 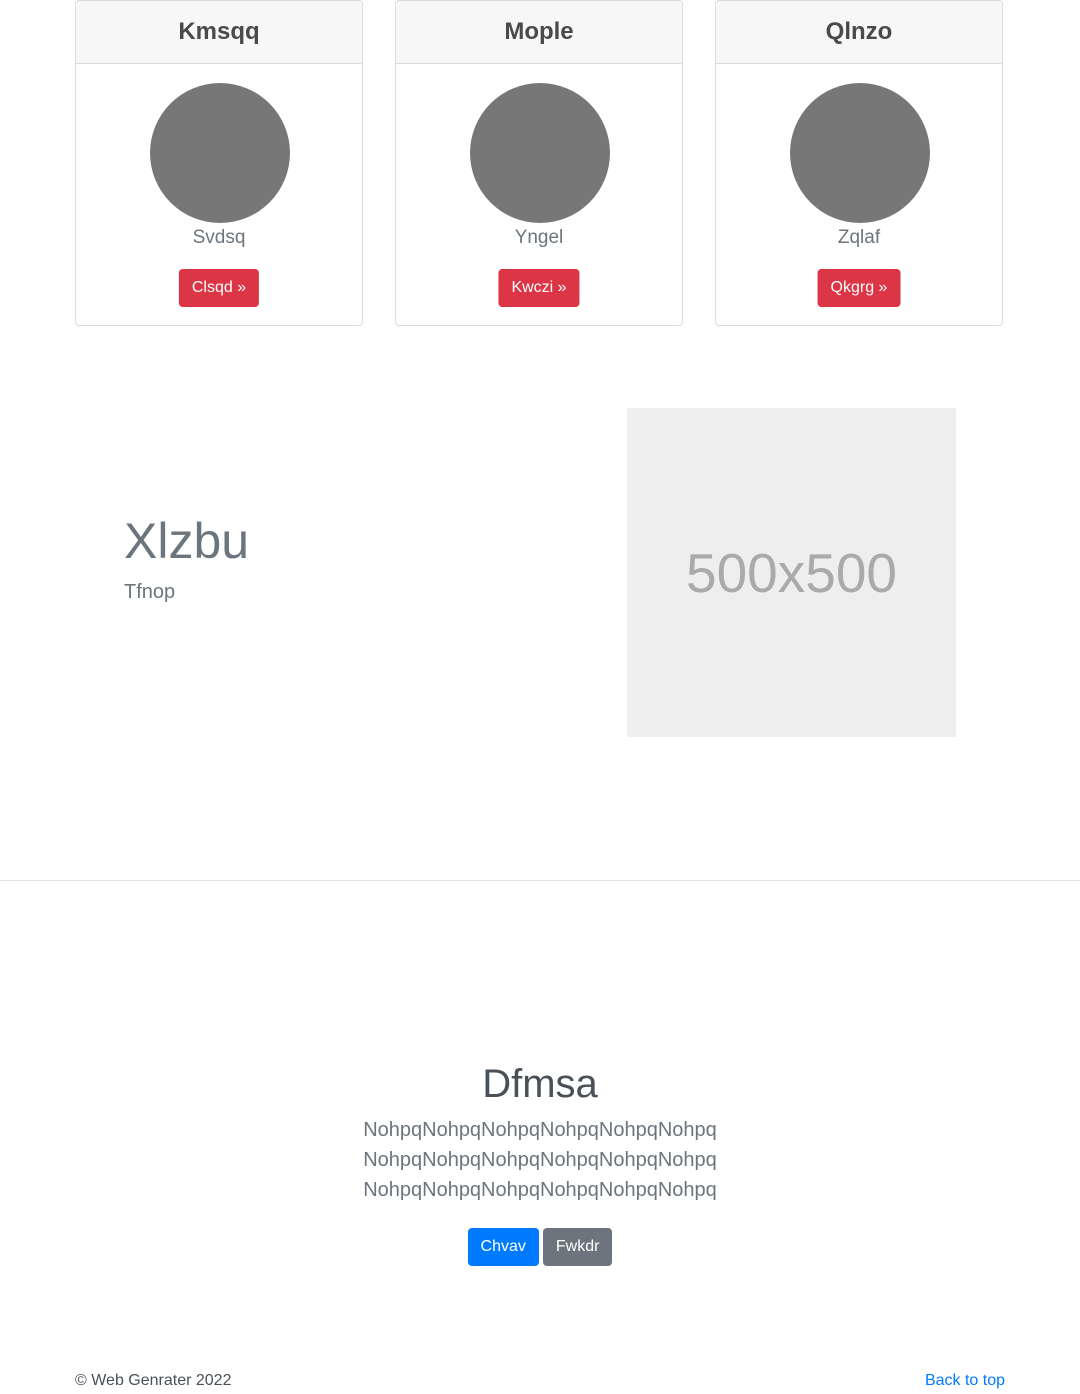 I want to click on back-to-top-link: Back to top, so click(x=965, y=1381).